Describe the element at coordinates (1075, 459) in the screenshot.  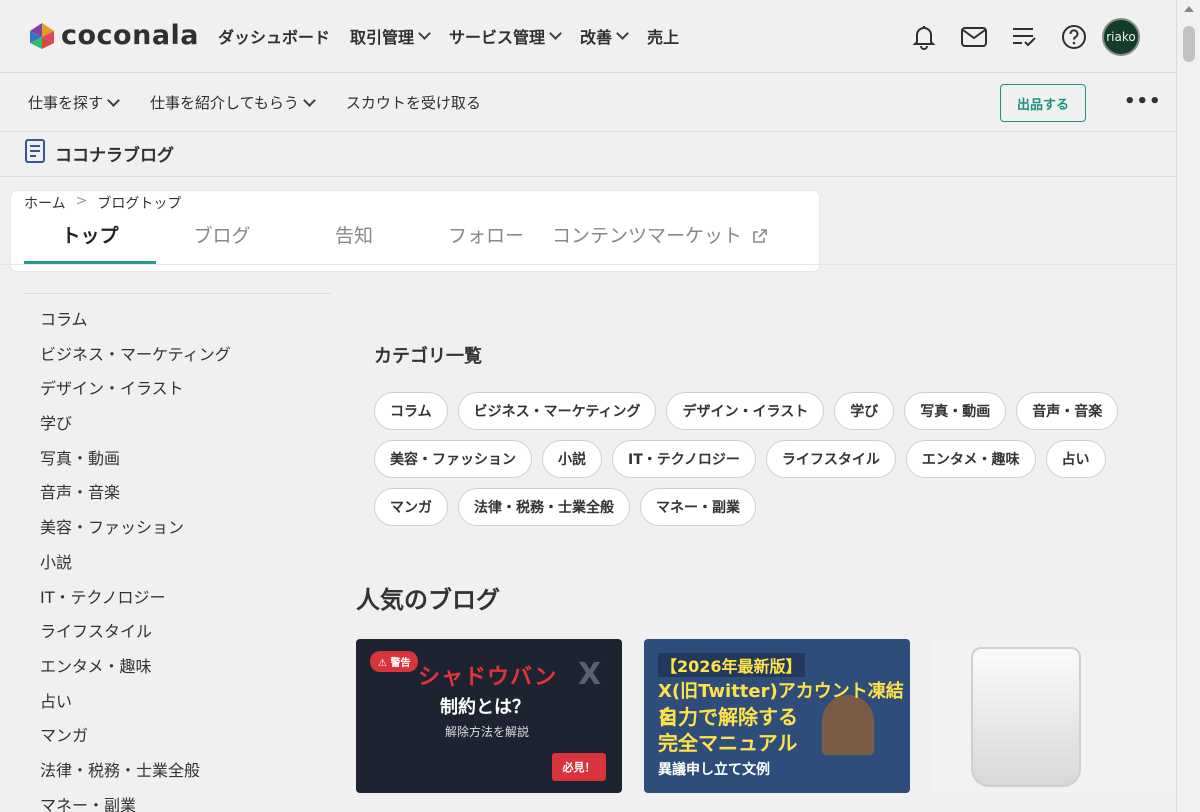
I see `category-chip: 占い` at that location.